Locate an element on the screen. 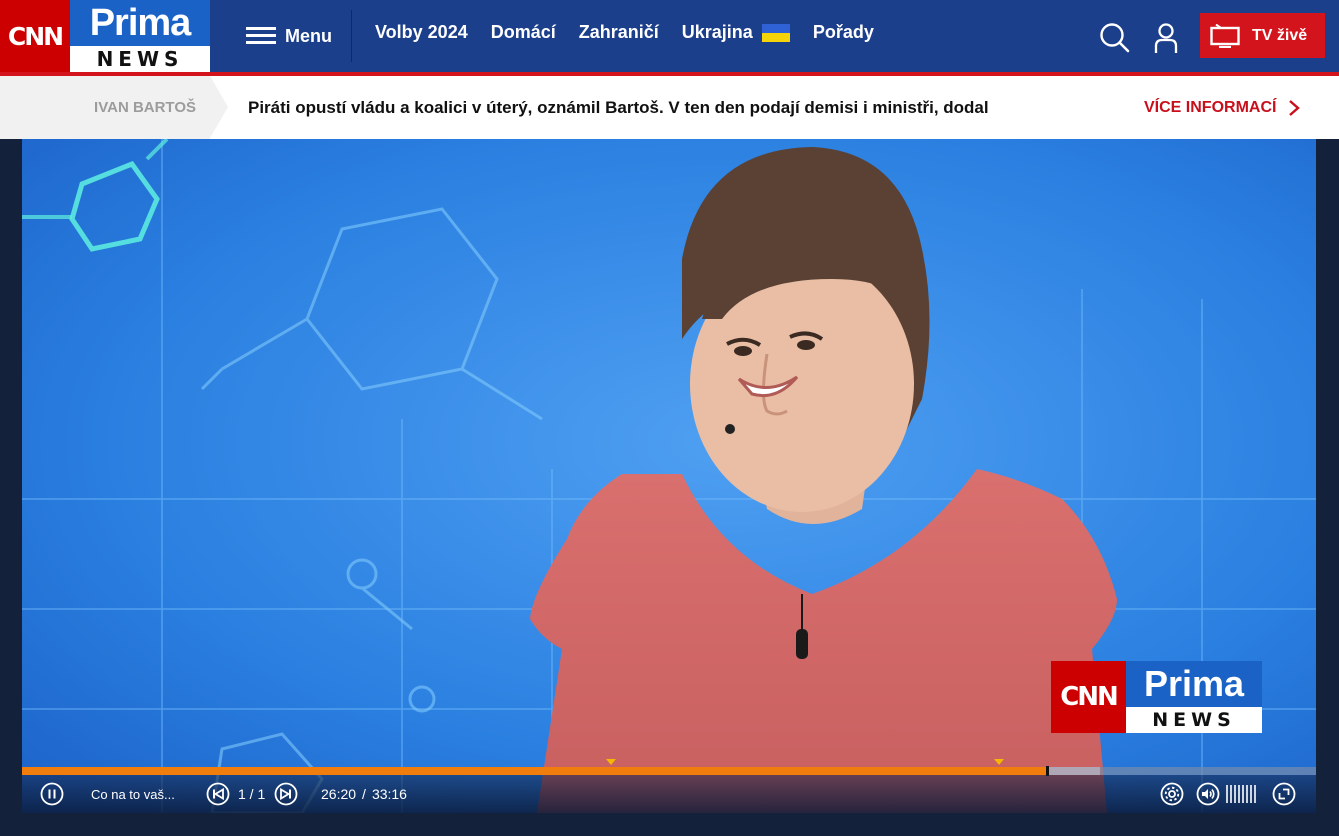  volume-bars-icon is located at coordinates (1241, 794).